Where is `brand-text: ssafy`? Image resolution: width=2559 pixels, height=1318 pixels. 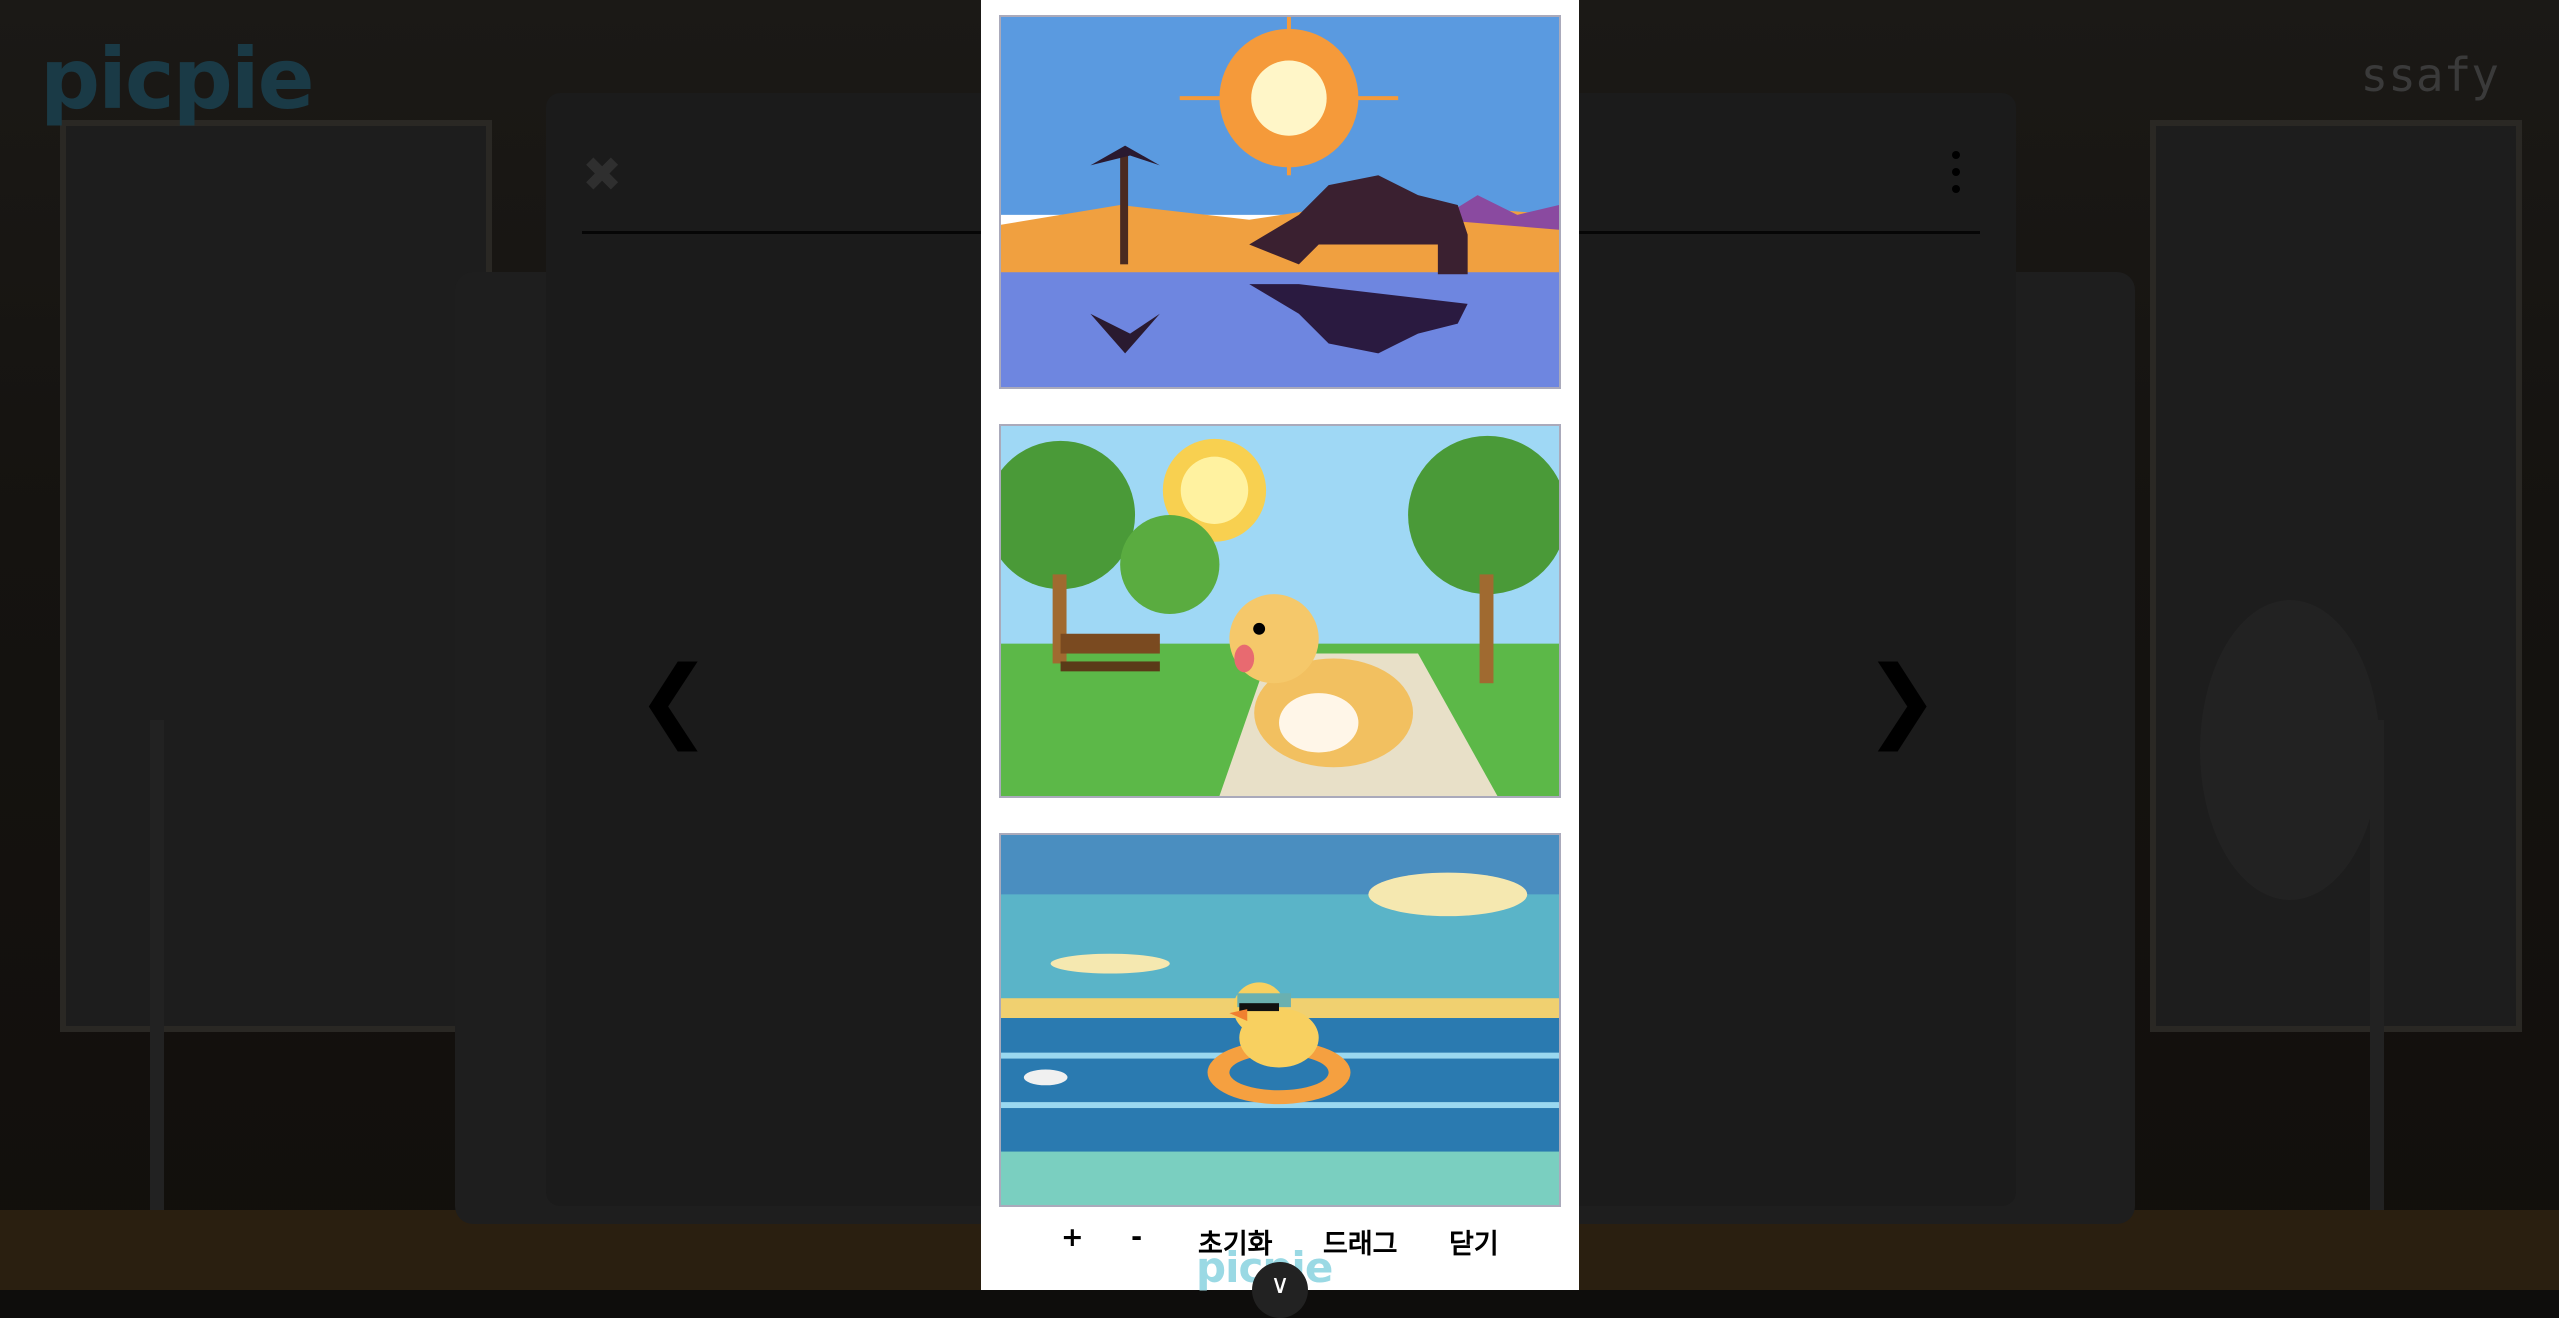 brand-text: ssafy is located at coordinates (2429, 75).